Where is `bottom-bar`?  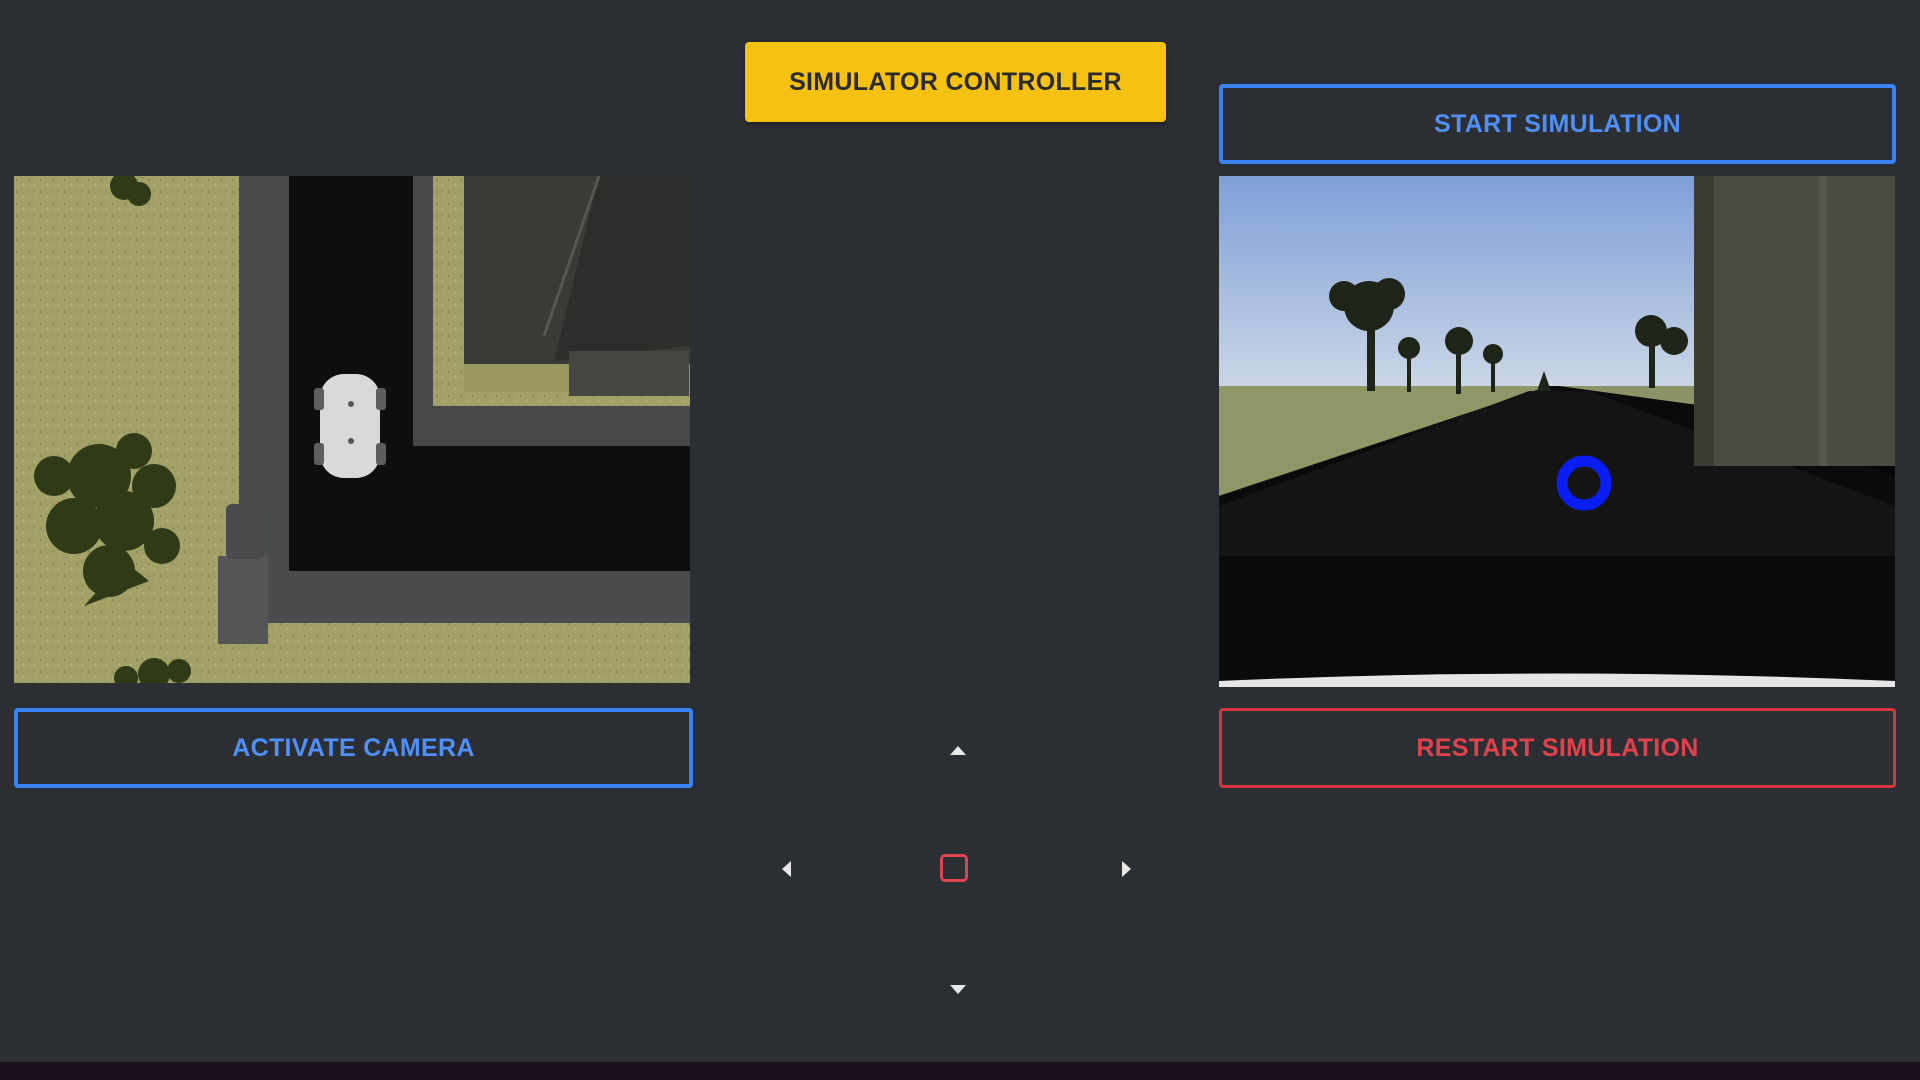 bottom-bar is located at coordinates (960, 1071).